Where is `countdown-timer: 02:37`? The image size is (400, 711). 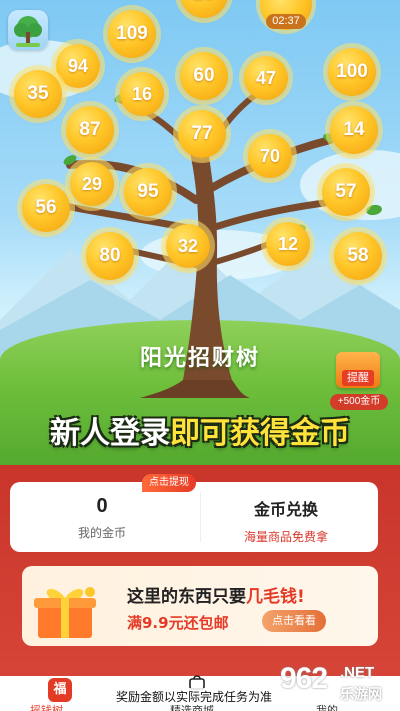 countdown-timer: 02:37 is located at coordinates (286, 21).